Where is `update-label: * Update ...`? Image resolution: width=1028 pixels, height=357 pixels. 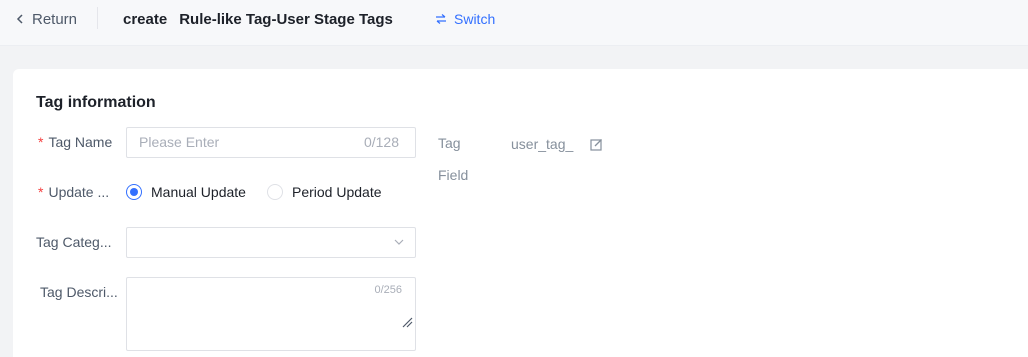 update-label: * Update ... is located at coordinates (74, 192).